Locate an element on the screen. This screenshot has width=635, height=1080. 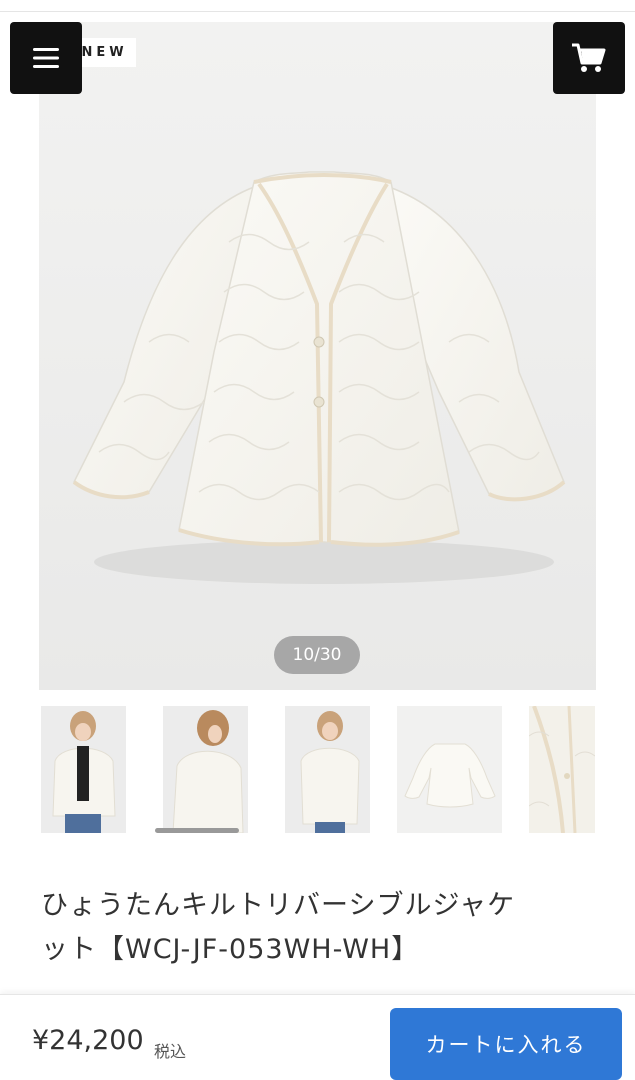
tax-label: 税込 is located at coordinates (170, 1051).